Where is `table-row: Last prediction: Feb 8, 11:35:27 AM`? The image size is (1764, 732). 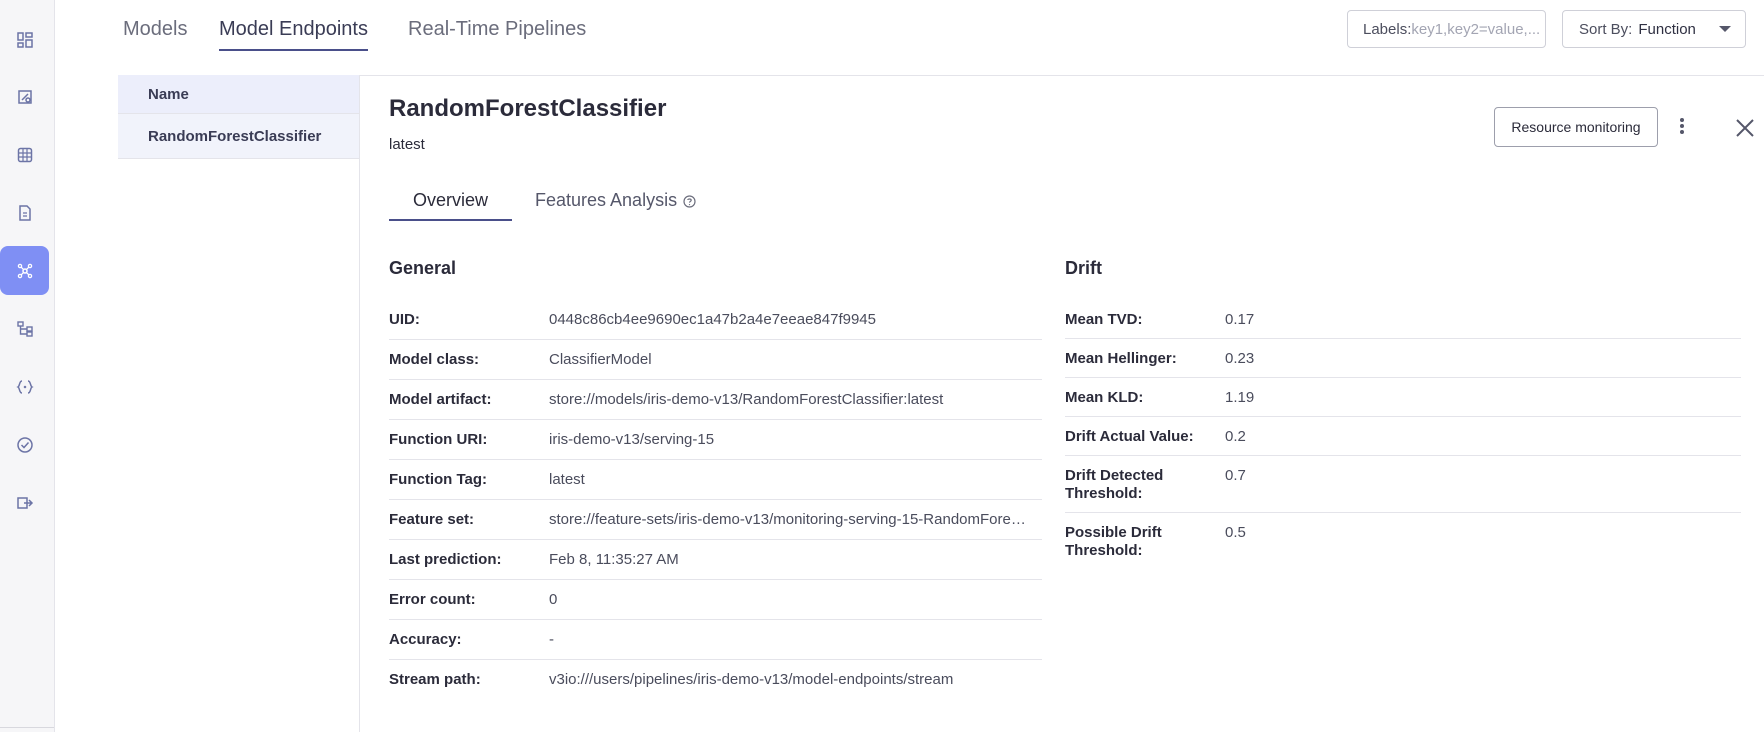
table-row: Last prediction: Feb 8, 11:35:27 AM is located at coordinates (715, 560).